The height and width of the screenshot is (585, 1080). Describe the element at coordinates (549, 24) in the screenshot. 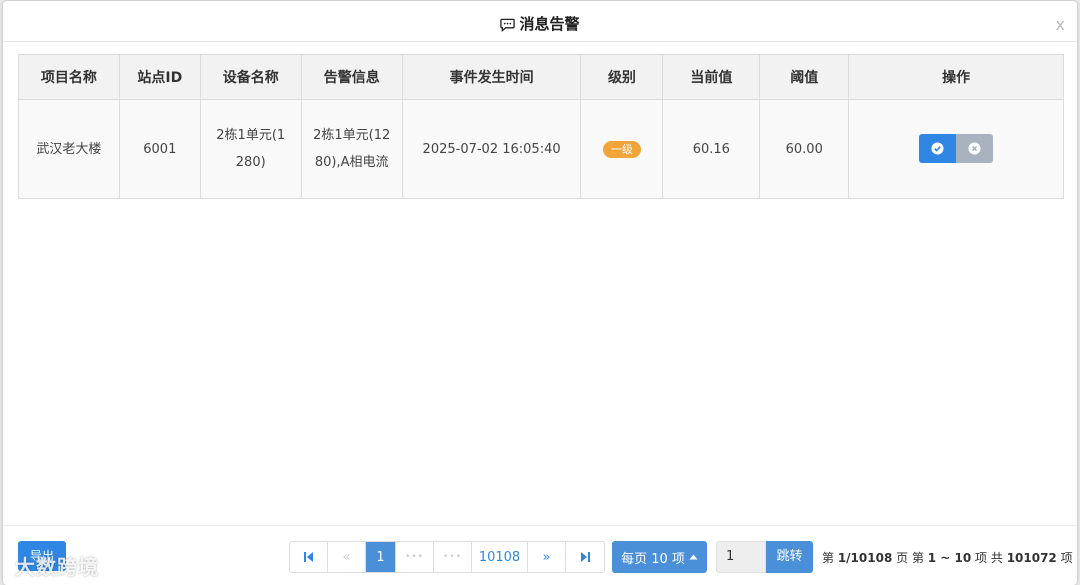

I see `dialog-title-text: 消息告警` at that location.